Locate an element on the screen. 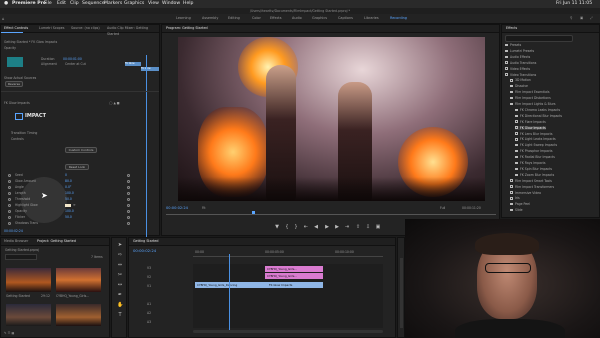 This screenshot has width=600, height=338. timeline-playhead is located at coordinates (229, 292).